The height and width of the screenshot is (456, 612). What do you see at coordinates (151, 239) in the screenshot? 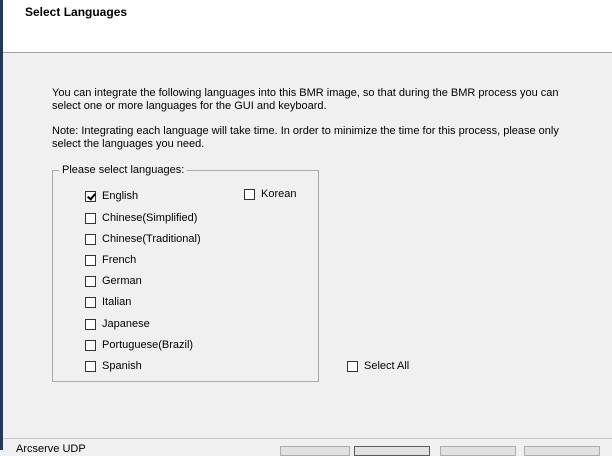
I see `checkbox-label: Chinese(Traditional)` at bounding box center [151, 239].